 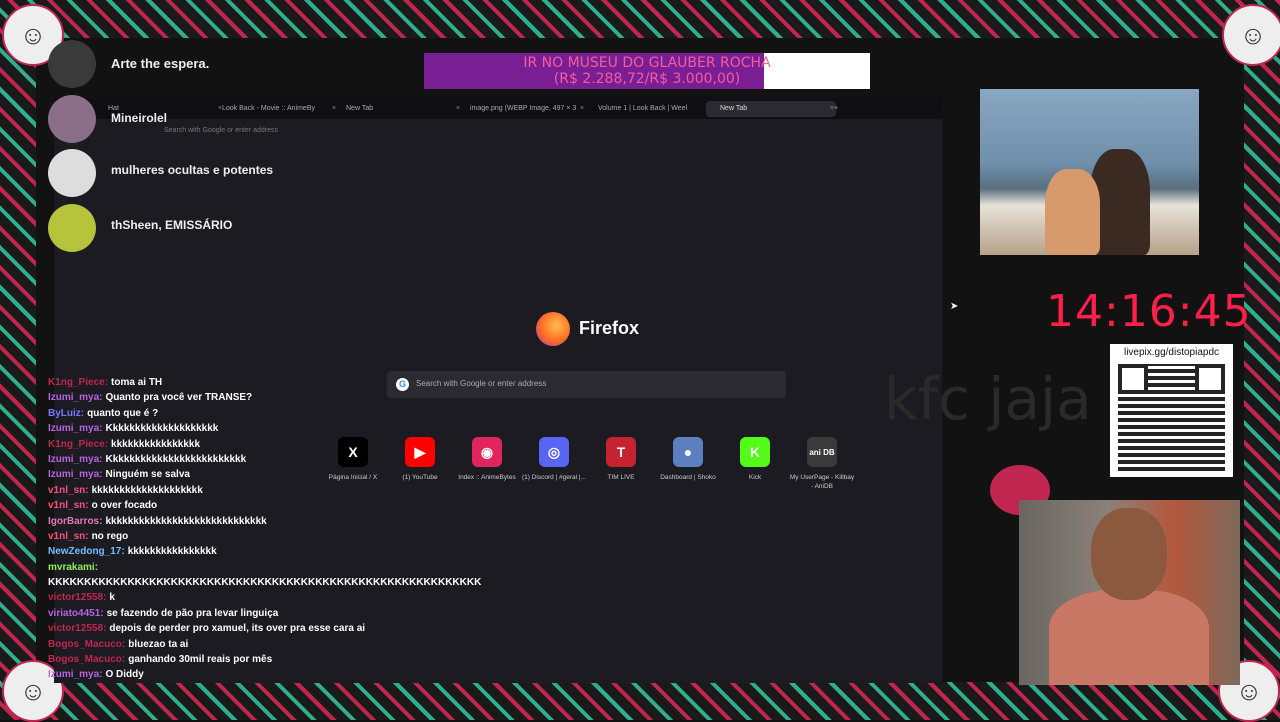 What do you see at coordinates (273, 474) in the screenshot?
I see `chat-message: Izumi_mya: Ninguém se salva` at bounding box center [273, 474].